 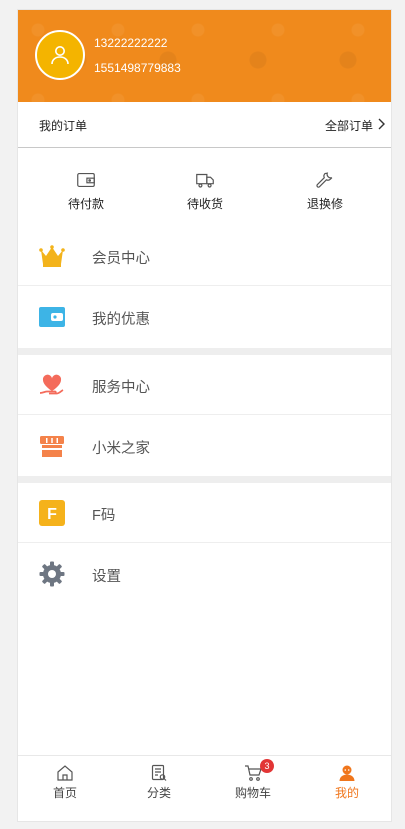 I want to click on order-status-bar: 待付款 待收货 退换修, so click(x=204, y=187).